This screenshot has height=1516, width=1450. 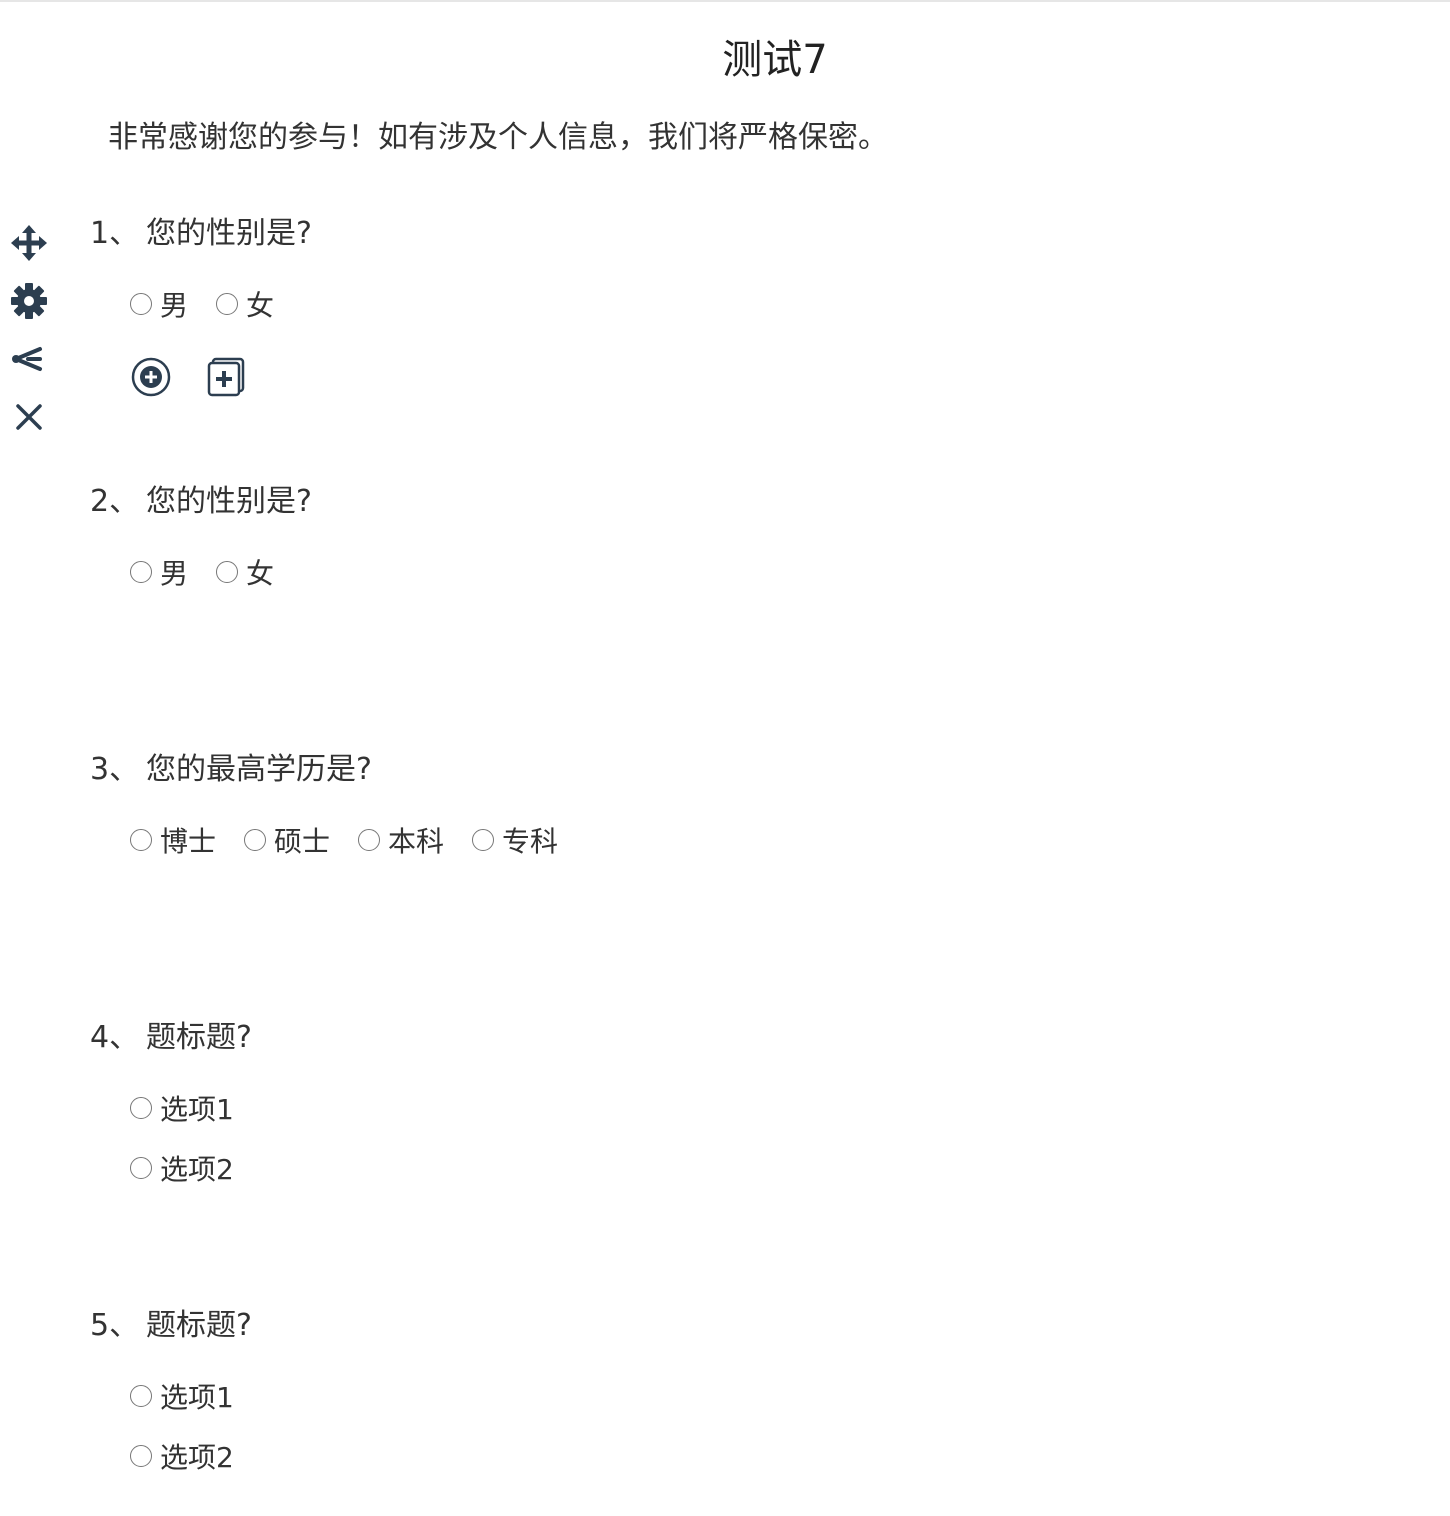 What do you see at coordinates (259, 769) in the screenshot?
I see `question-text: 您的最高学历是?` at bounding box center [259, 769].